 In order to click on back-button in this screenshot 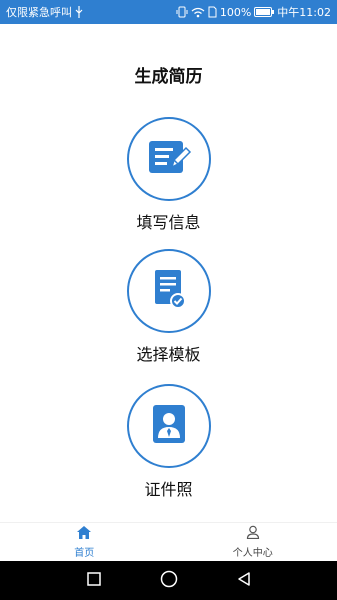, I will do `click(244, 581)`.